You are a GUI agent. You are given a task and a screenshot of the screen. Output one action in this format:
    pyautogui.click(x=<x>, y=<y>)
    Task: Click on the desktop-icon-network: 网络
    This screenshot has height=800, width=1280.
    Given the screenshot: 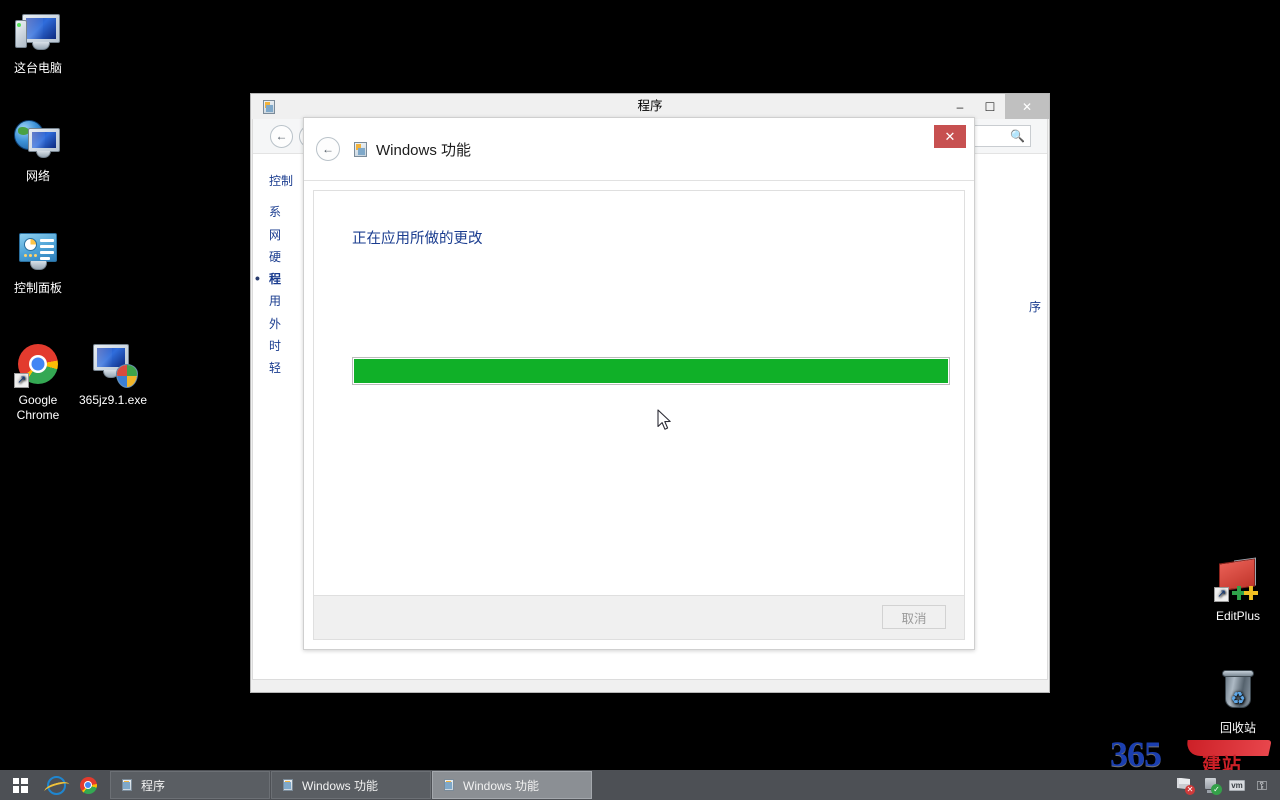 What is the action you would take?
    pyautogui.click(x=38, y=150)
    